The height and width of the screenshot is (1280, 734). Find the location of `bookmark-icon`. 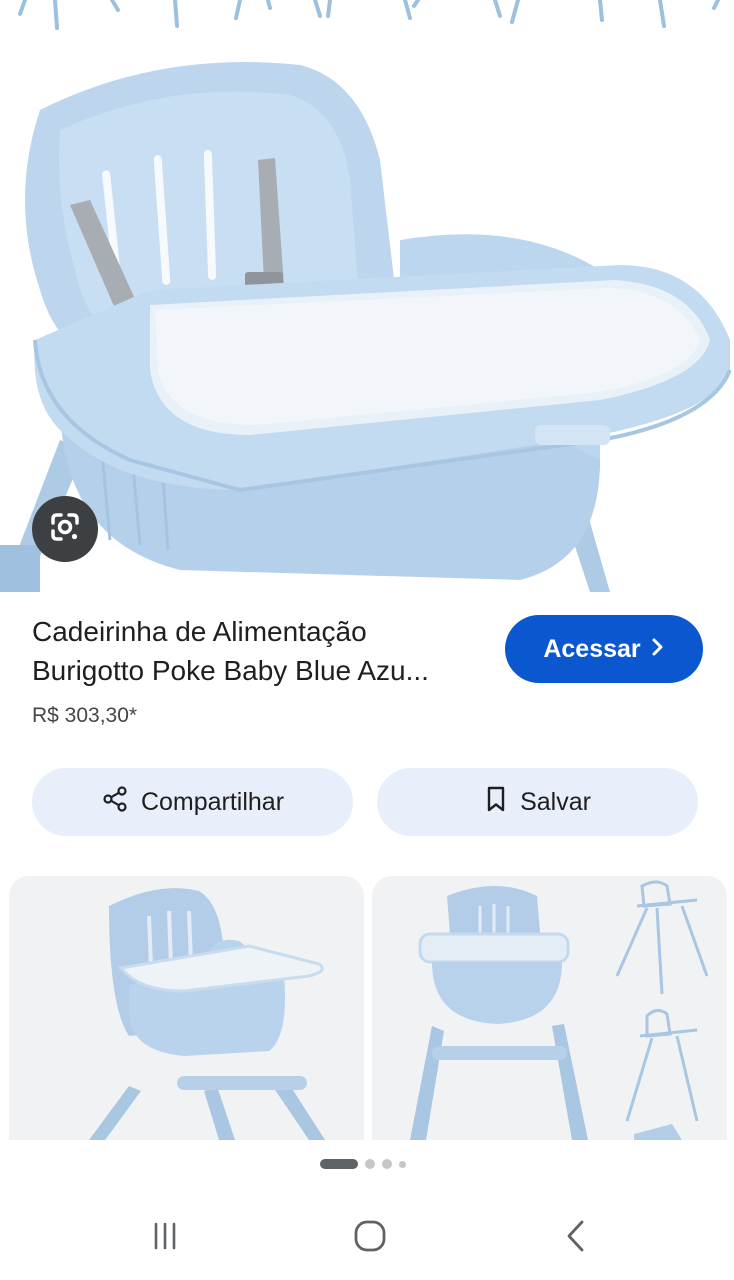

bookmark-icon is located at coordinates (496, 802).